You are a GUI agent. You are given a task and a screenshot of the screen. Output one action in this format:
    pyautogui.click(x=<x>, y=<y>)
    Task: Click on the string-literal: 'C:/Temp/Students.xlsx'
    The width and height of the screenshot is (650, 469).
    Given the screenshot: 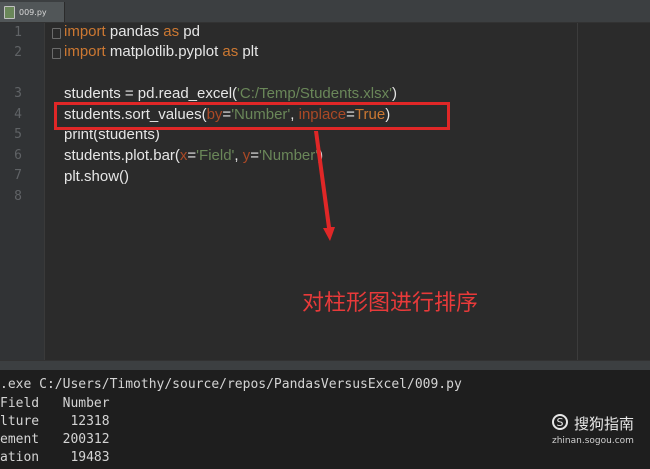 What is the action you would take?
    pyautogui.click(x=314, y=93)
    